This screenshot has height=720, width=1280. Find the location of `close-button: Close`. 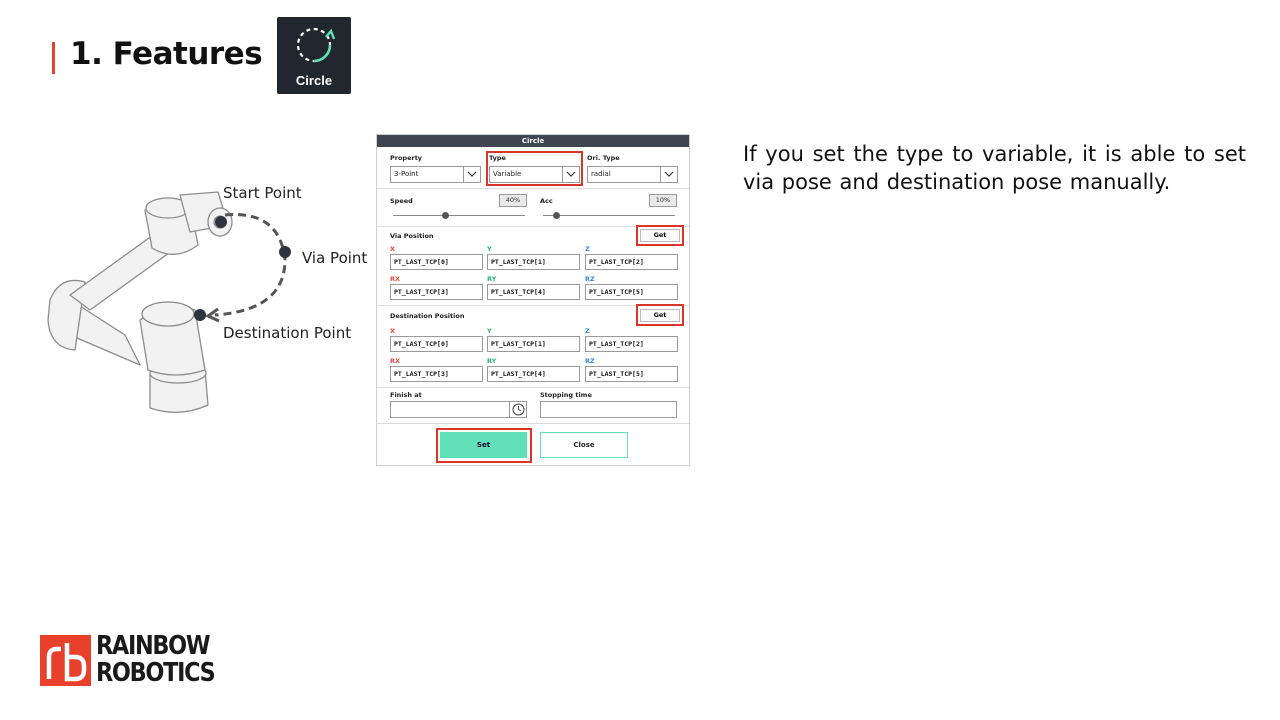

close-button: Close is located at coordinates (584, 445).